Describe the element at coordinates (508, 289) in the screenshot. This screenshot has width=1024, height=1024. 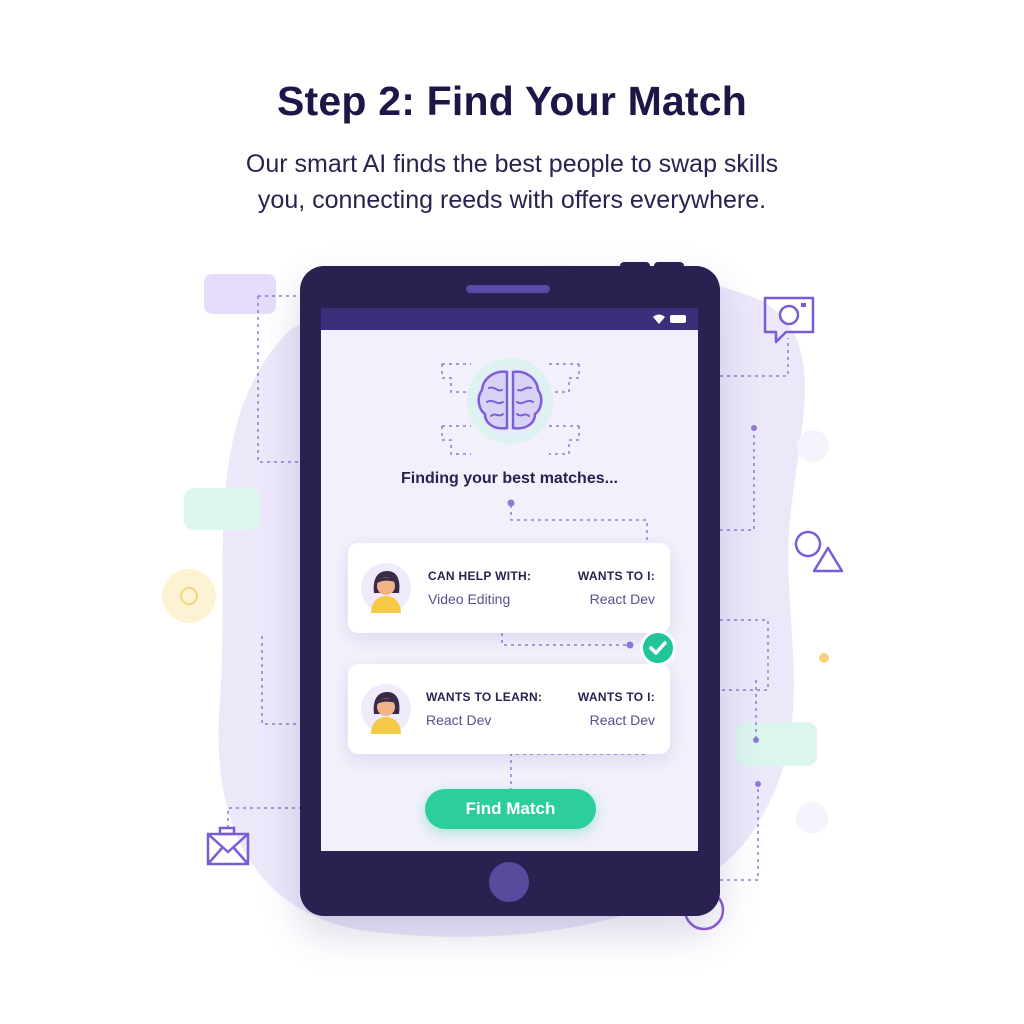
I see `tablet-speaker` at that location.